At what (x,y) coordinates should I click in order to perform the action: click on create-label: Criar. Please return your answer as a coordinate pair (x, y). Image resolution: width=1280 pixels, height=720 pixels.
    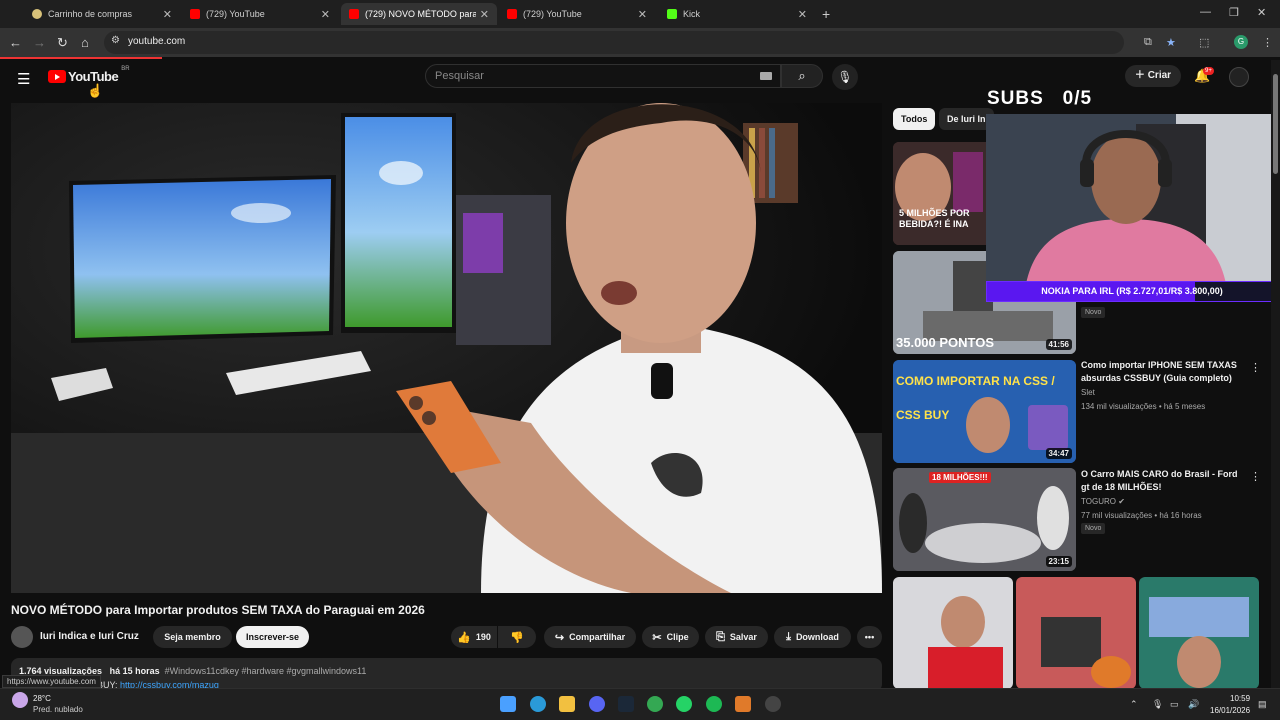
    Looking at the image, I should click on (1159, 75).